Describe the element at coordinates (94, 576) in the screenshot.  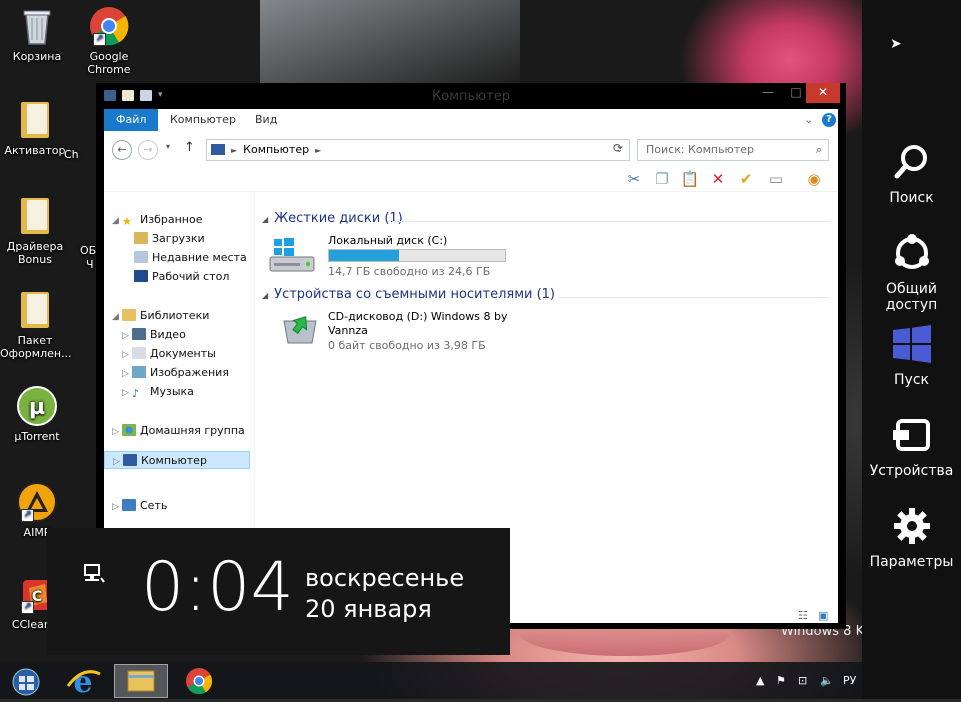
I see `network-status-icon` at that location.